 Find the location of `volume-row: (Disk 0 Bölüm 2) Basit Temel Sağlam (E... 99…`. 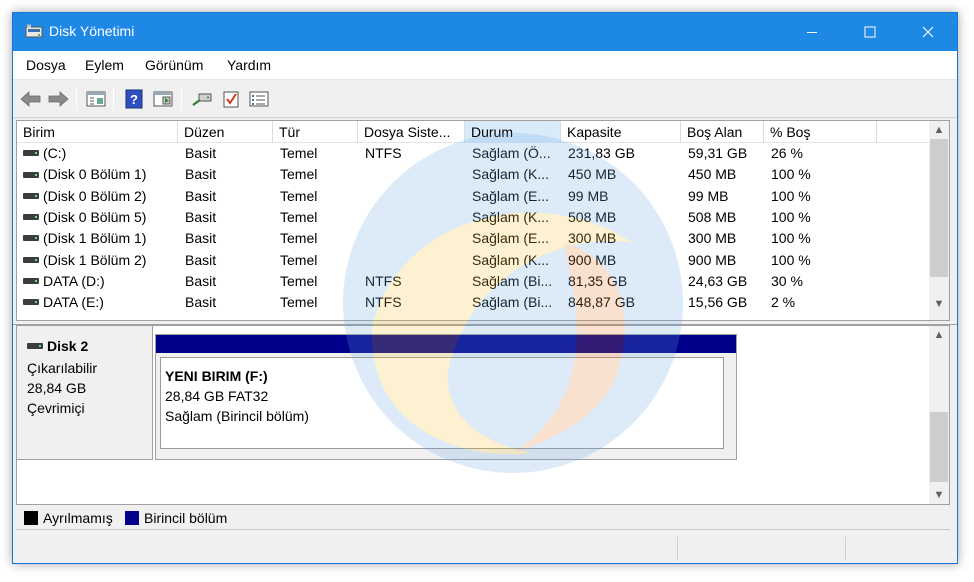

volume-row: (Disk 0 Bölüm 2) Basit Temel Sağlam (E... 99… is located at coordinates (473, 196).